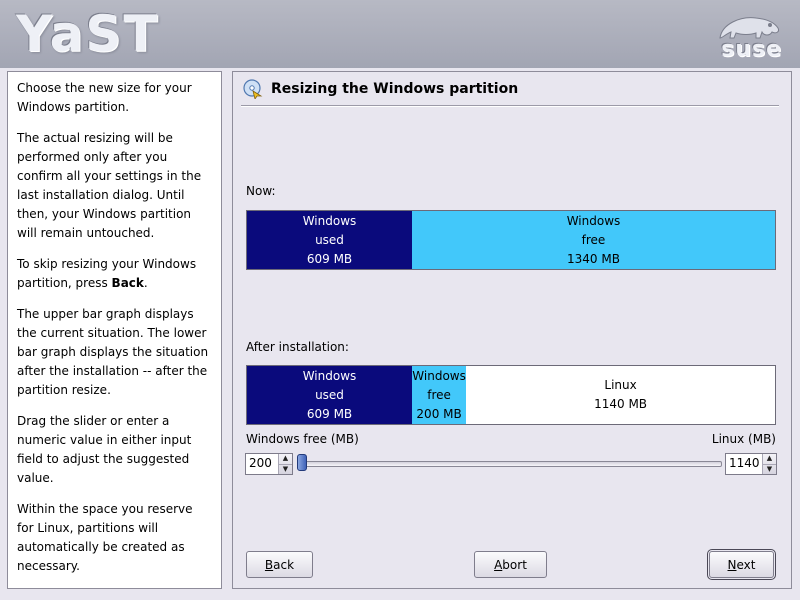 Image resolution: width=800 pixels, height=600 pixels. I want to click on yast-logo: YaST, so click(88, 34).